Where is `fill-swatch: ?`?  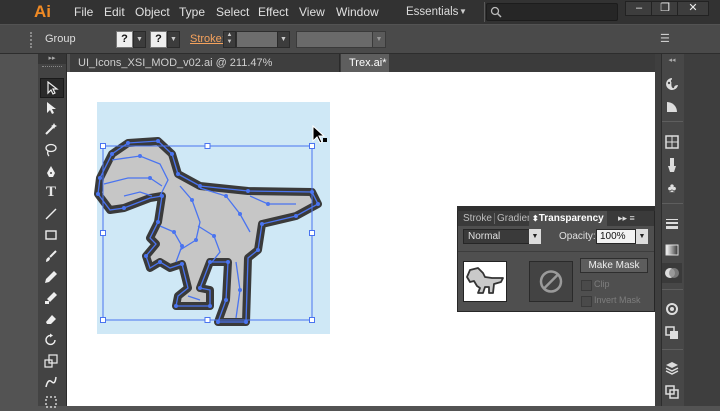 fill-swatch: ? is located at coordinates (124, 39).